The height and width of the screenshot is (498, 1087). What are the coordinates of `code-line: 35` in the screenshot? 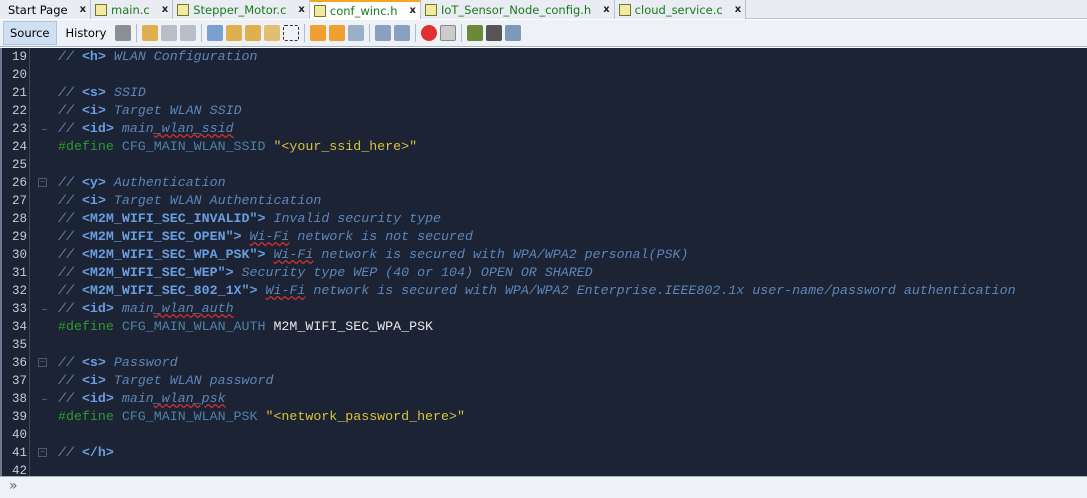 It's located at (544, 345).